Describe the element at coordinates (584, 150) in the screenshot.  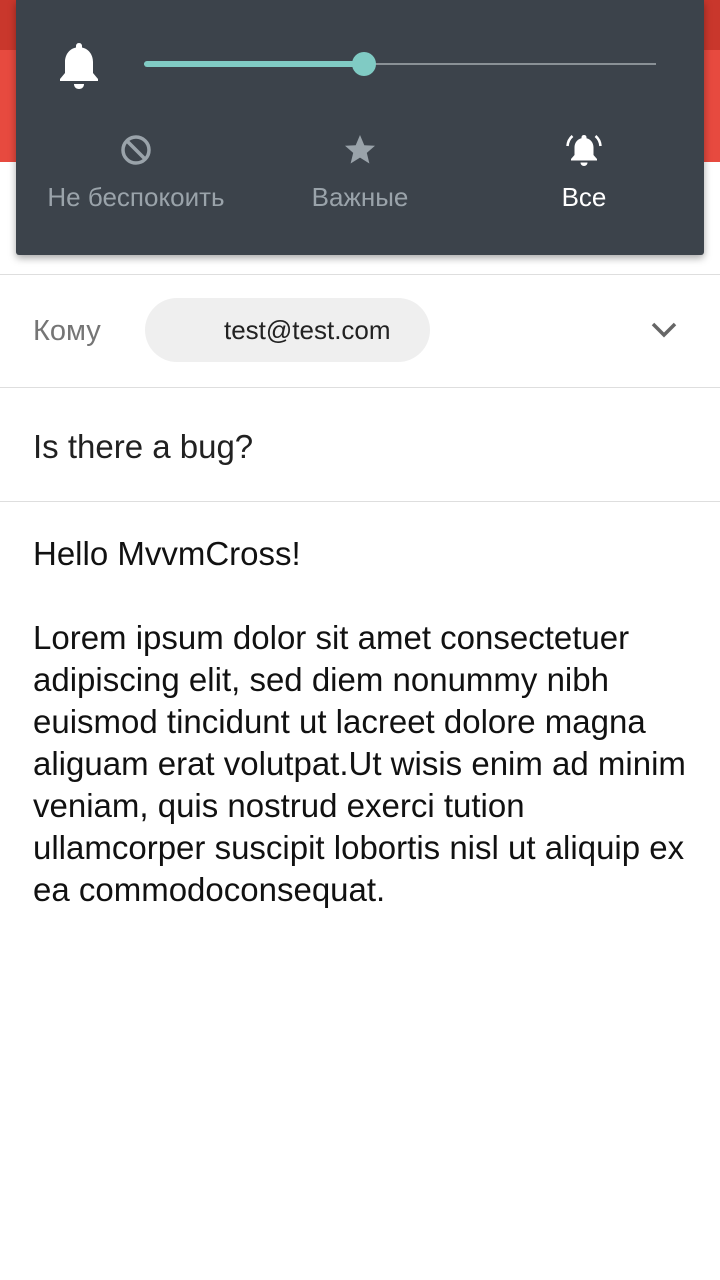
I see `bell-ringing-icon` at that location.